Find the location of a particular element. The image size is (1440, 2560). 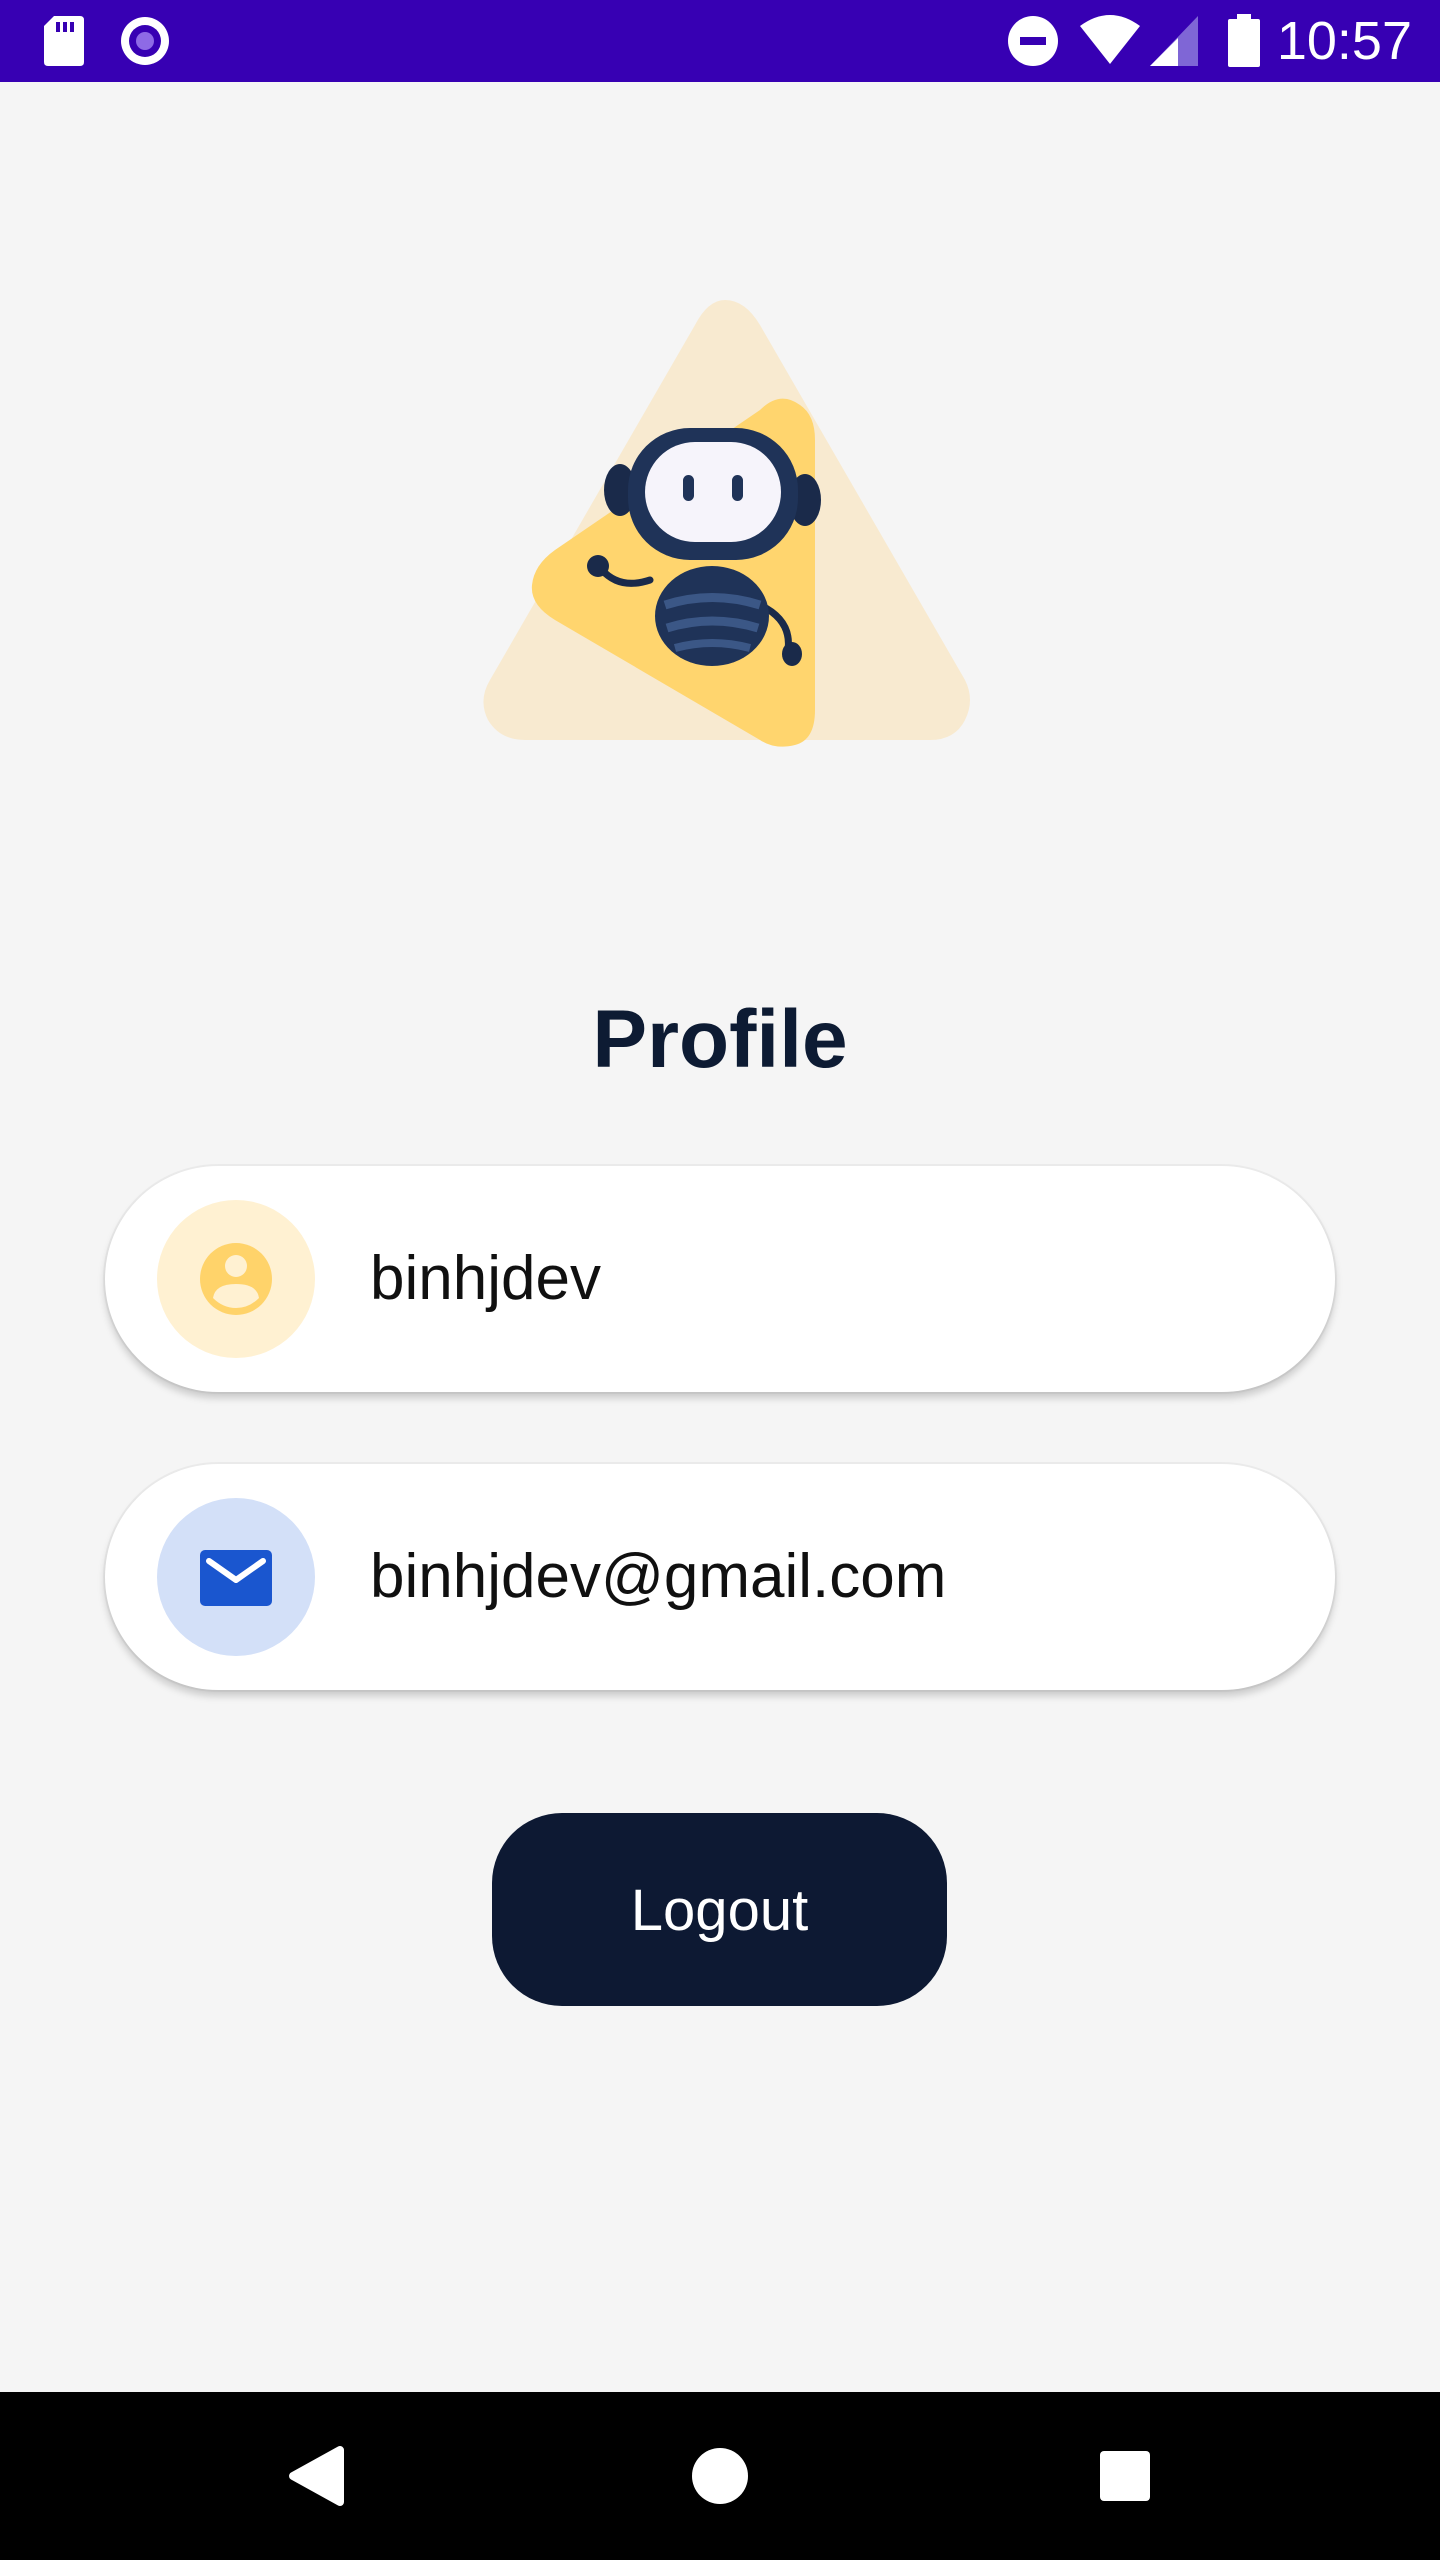

battery-icon is located at coordinates (1244, 40).